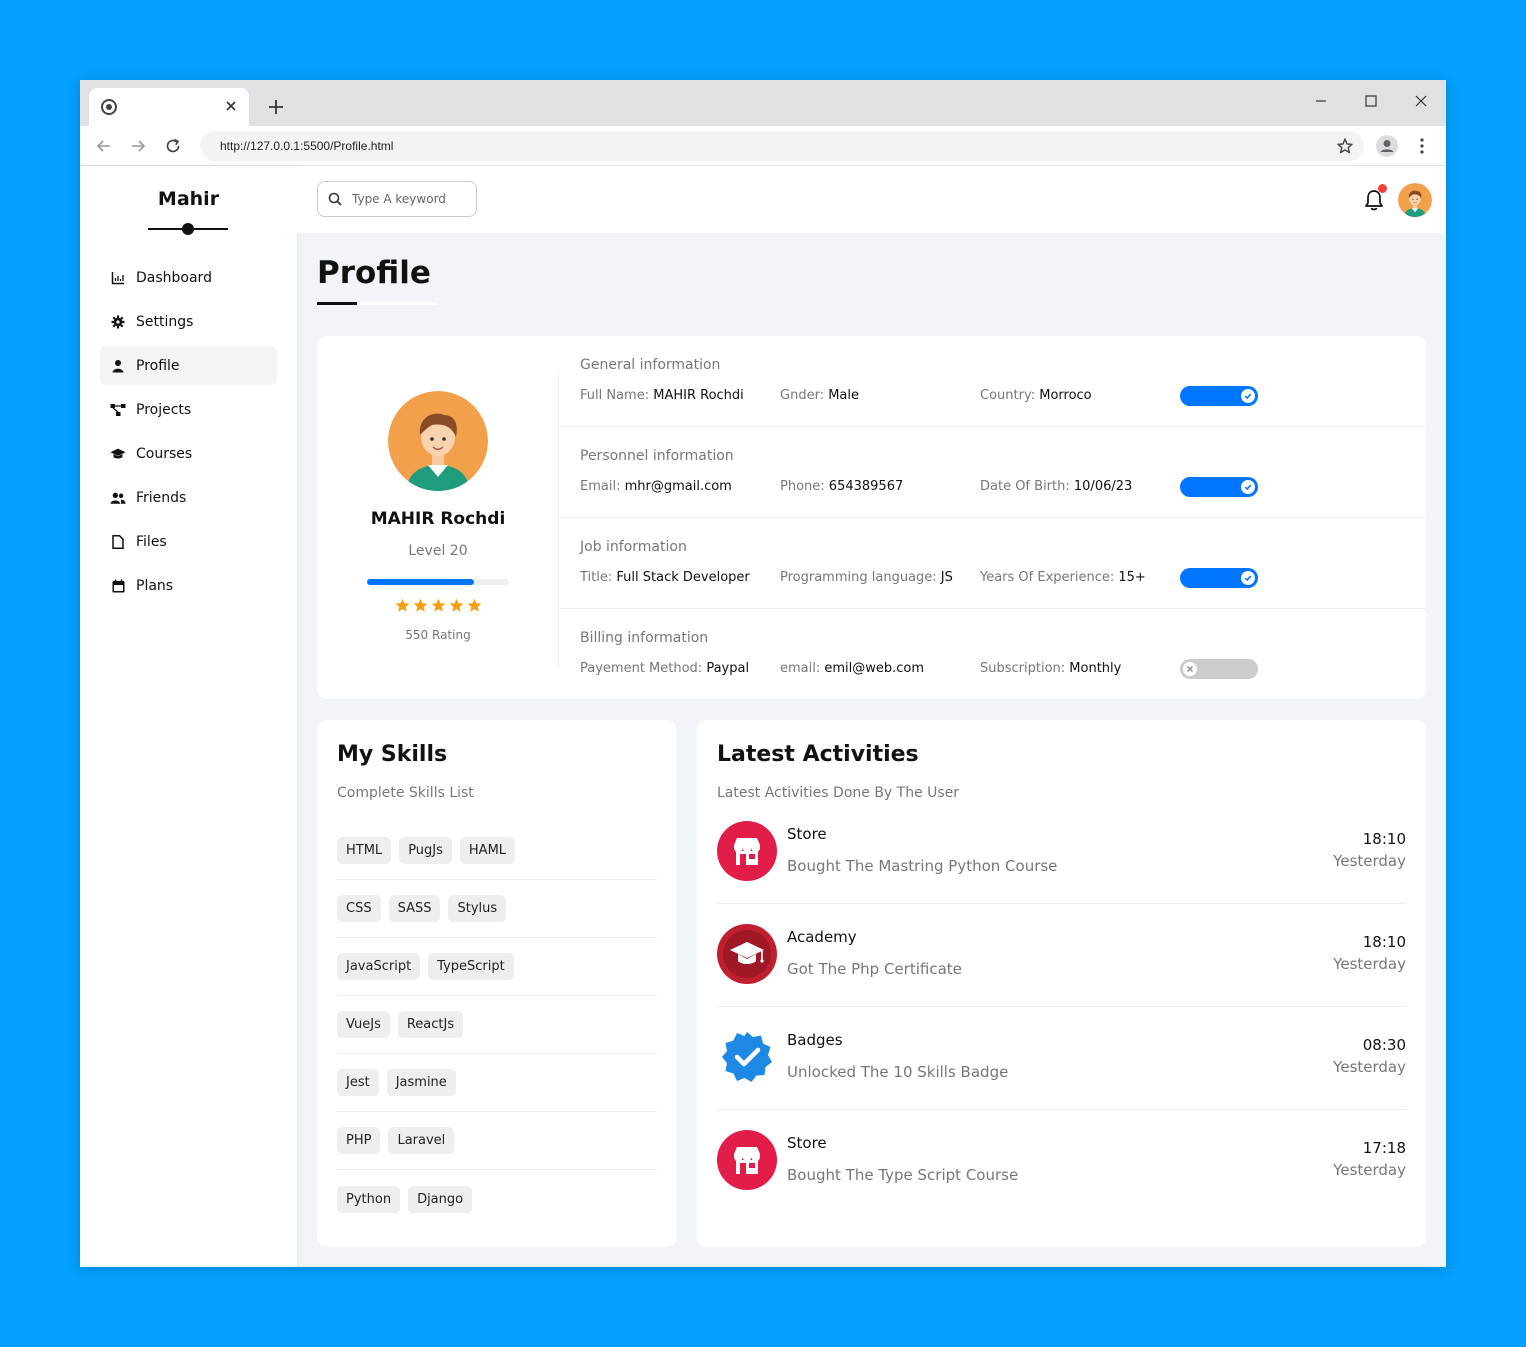  What do you see at coordinates (138, 146) in the screenshot?
I see `forward-icon` at bounding box center [138, 146].